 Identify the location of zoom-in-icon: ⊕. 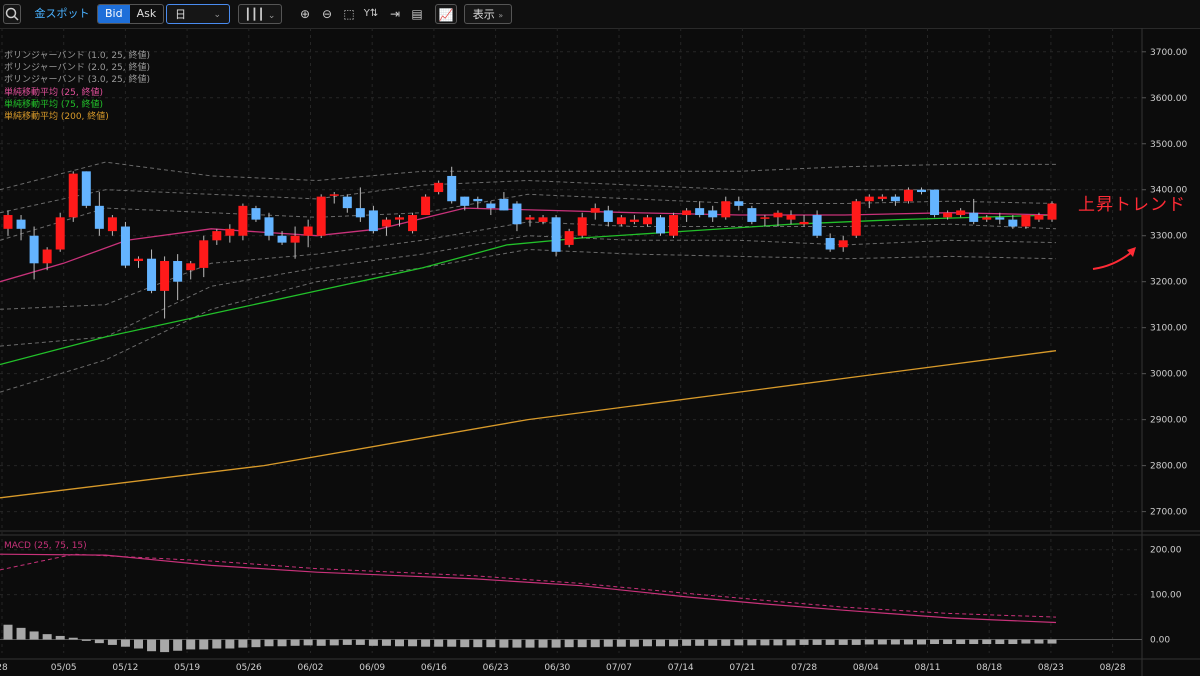
(305, 14).